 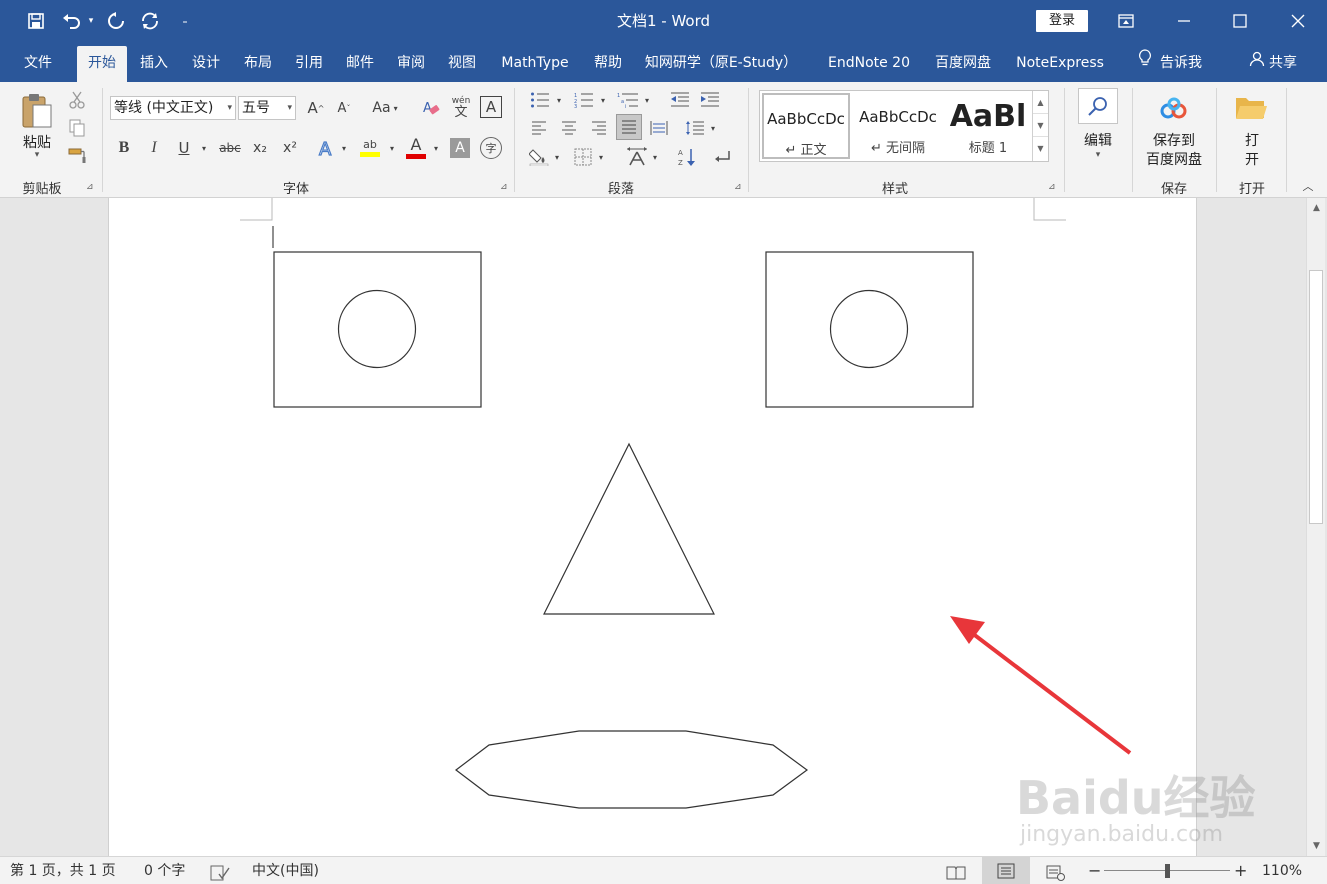 I want to click on bullets-dropdown-icon: ▾, so click(x=559, y=100).